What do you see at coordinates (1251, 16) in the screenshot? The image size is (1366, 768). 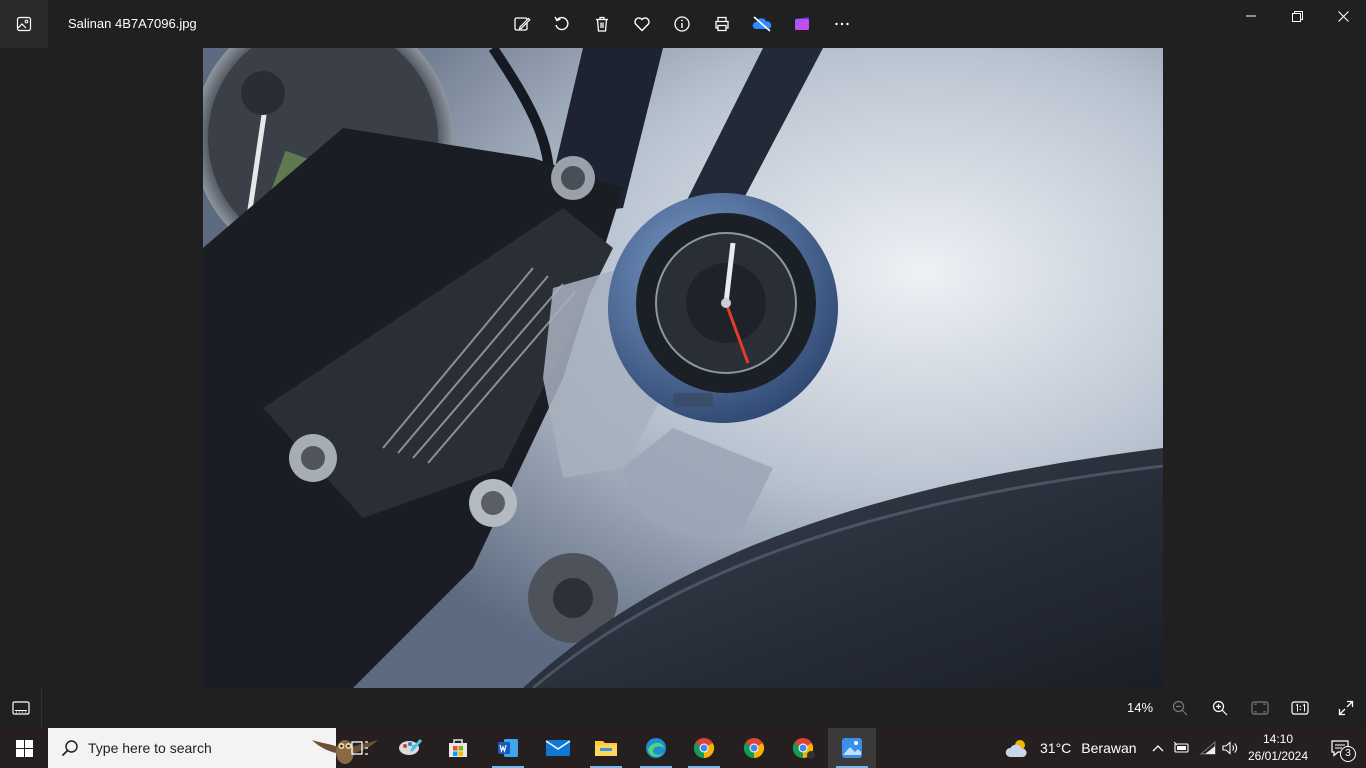 I see `minimize-icon` at bounding box center [1251, 16].